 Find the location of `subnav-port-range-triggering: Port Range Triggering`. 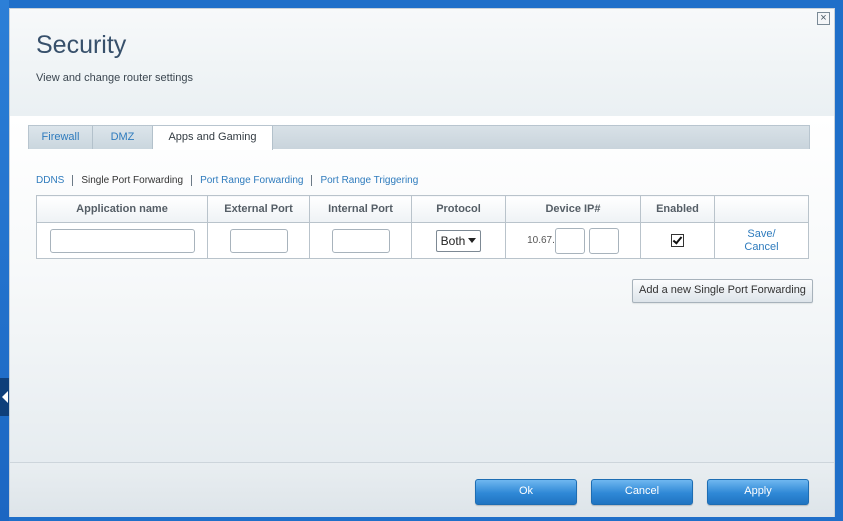

subnav-port-range-triggering: Port Range Triggering is located at coordinates (369, 180).